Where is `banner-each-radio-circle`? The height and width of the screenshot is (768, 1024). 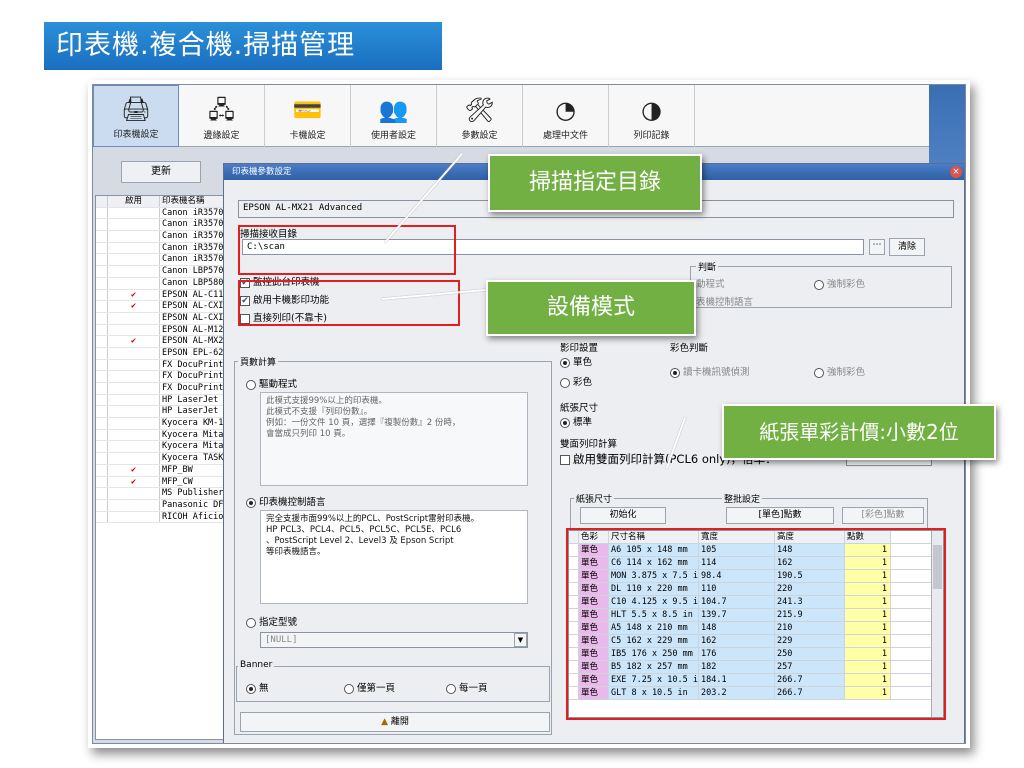 banner-each-radio-circle is located at coordinates (451, 688).